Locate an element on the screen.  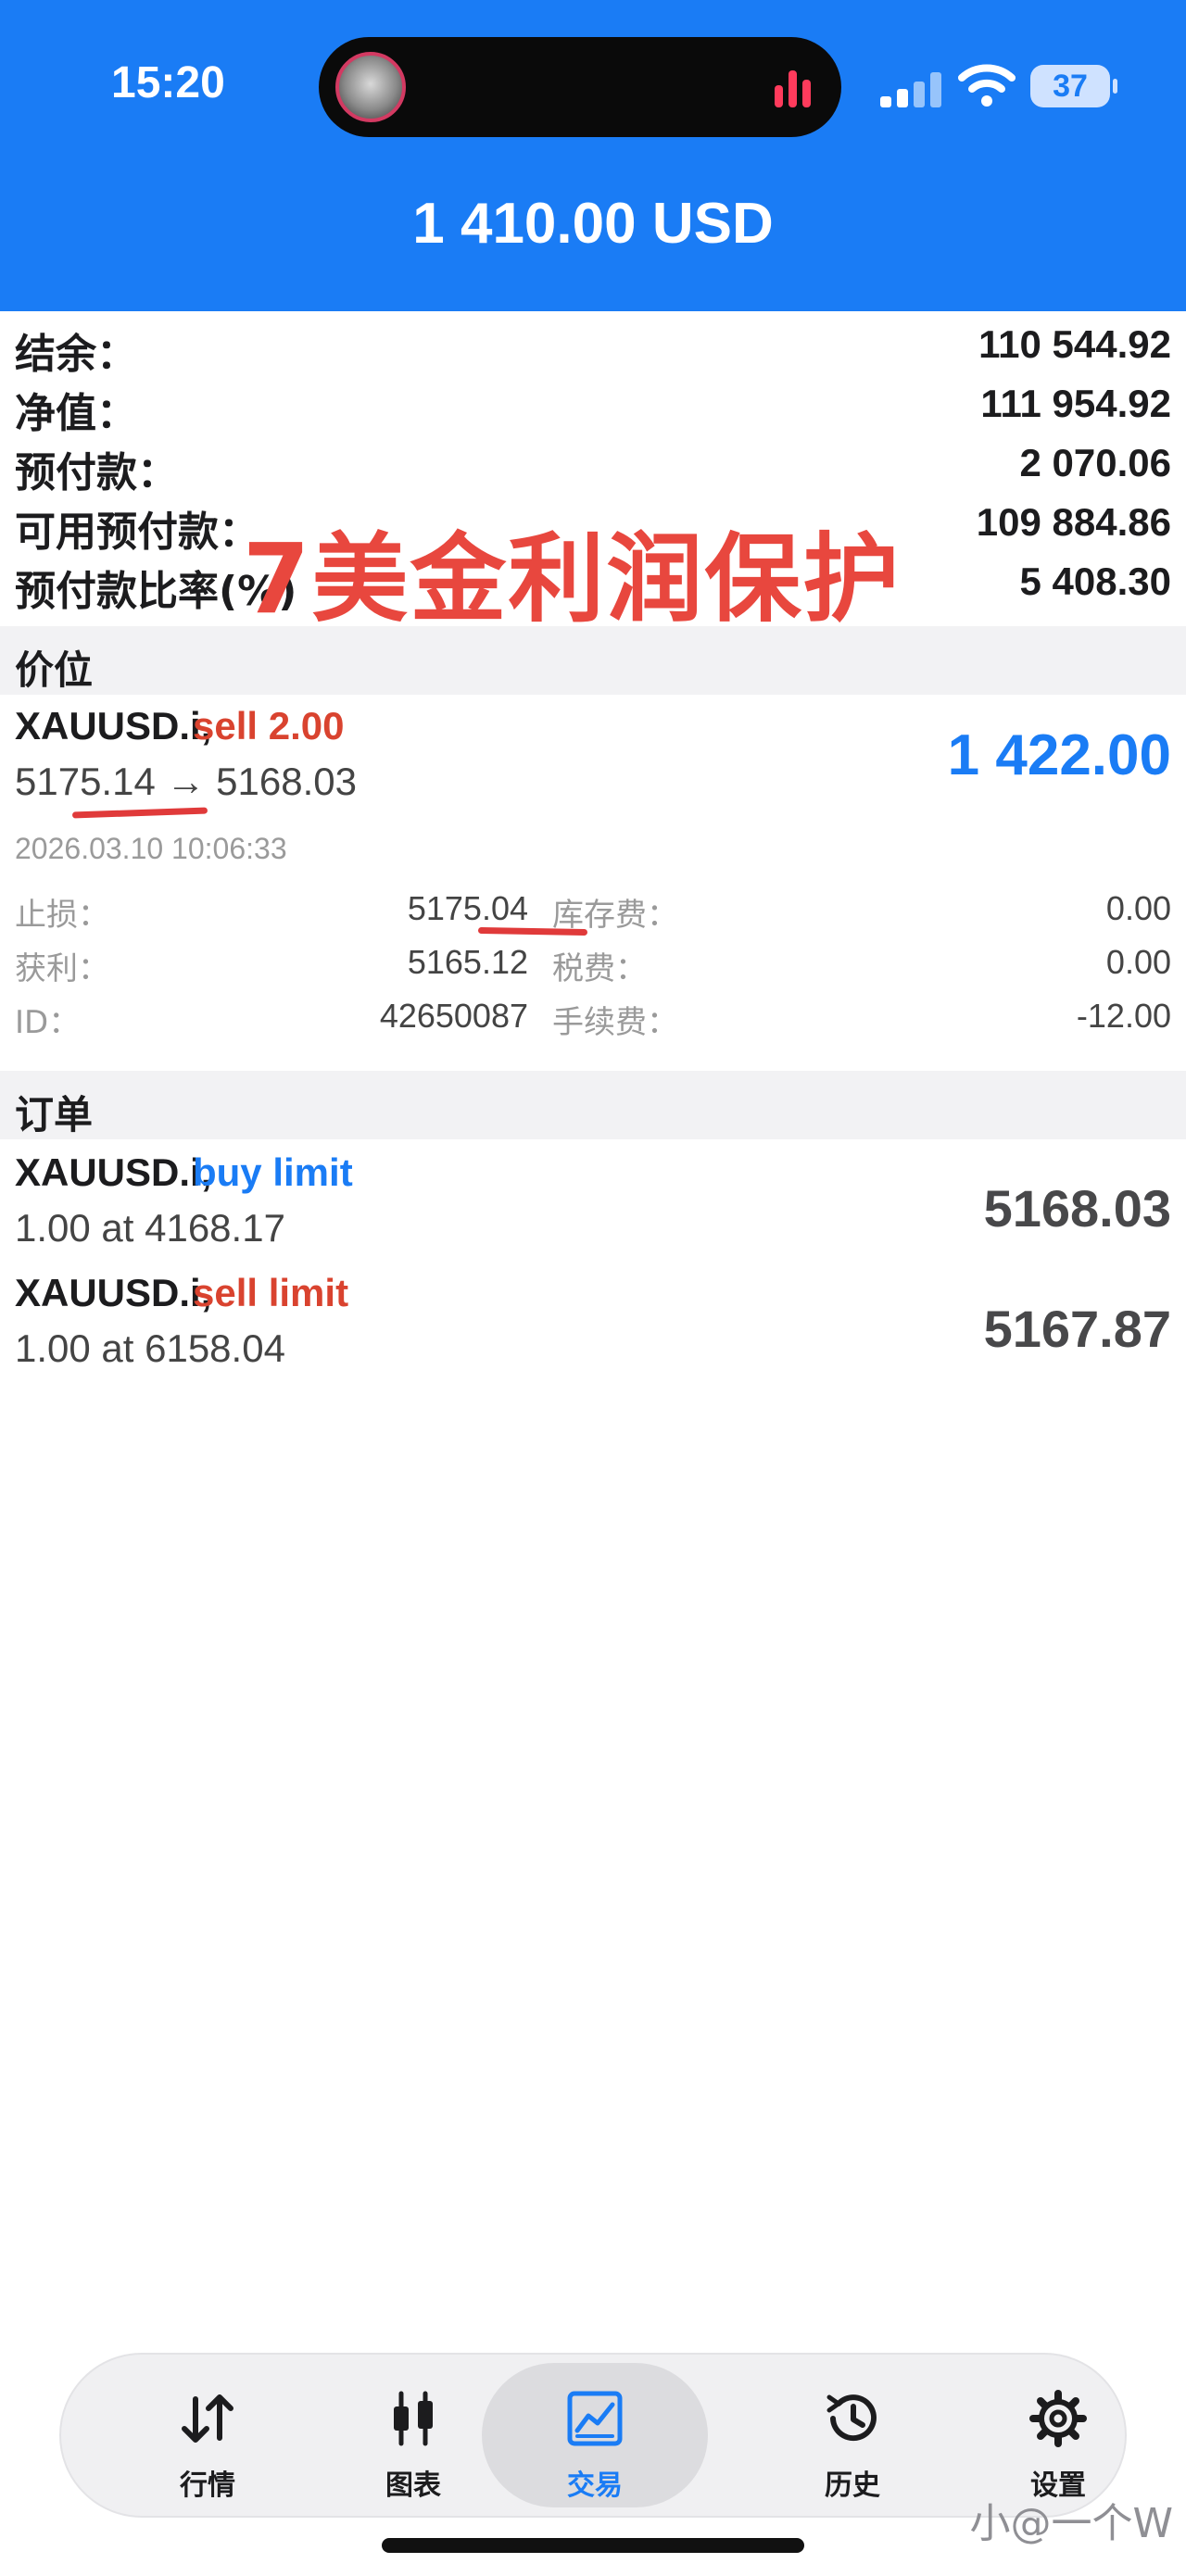
stop-loss-label: 止损： is located at coordinates (62, 915).